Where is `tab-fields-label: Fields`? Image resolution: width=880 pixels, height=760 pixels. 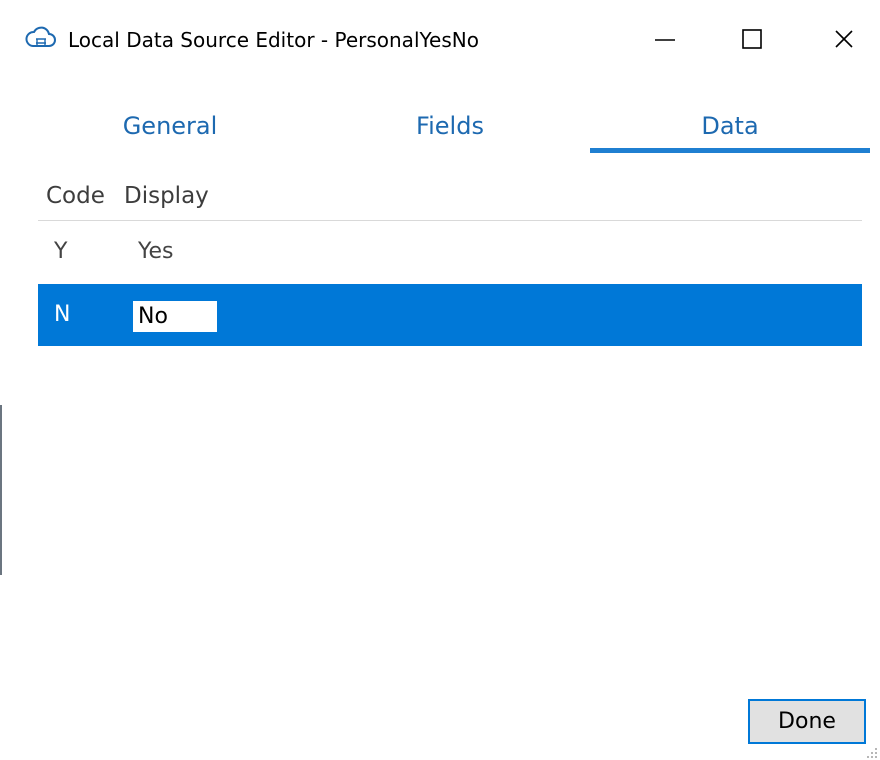
tab-fields-label: Fields is located at coordinates (450, 126).